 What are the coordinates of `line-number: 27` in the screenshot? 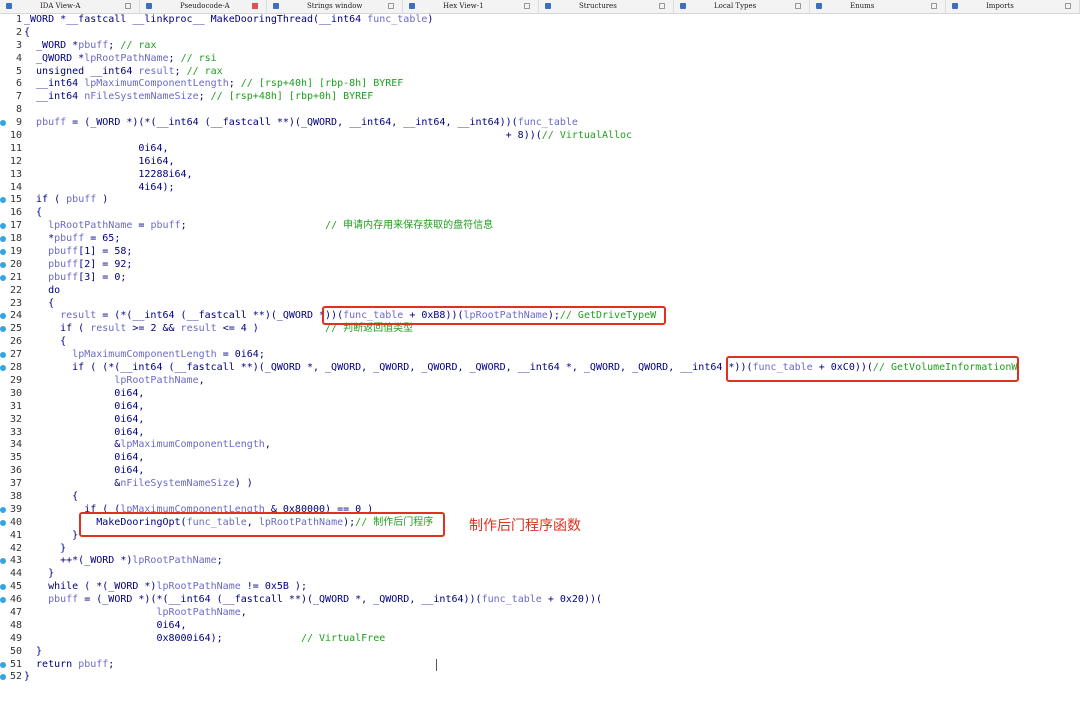 It's located at (15, 355).